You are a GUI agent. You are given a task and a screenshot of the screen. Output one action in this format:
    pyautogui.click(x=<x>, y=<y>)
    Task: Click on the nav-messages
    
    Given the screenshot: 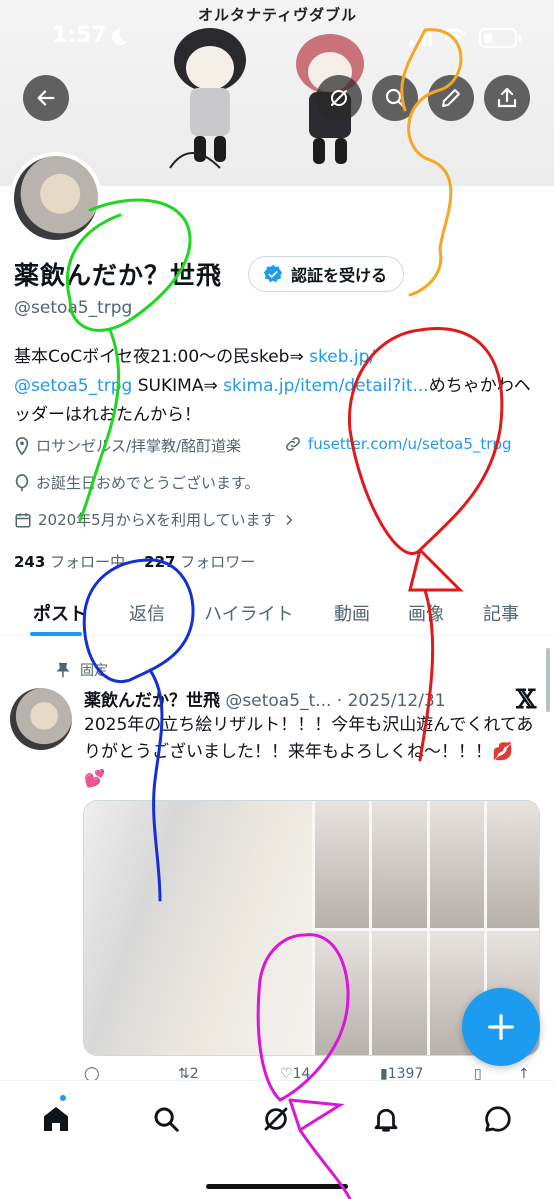 What is the action you would take?
    pyautogui.click(x=498, y=1119)
    